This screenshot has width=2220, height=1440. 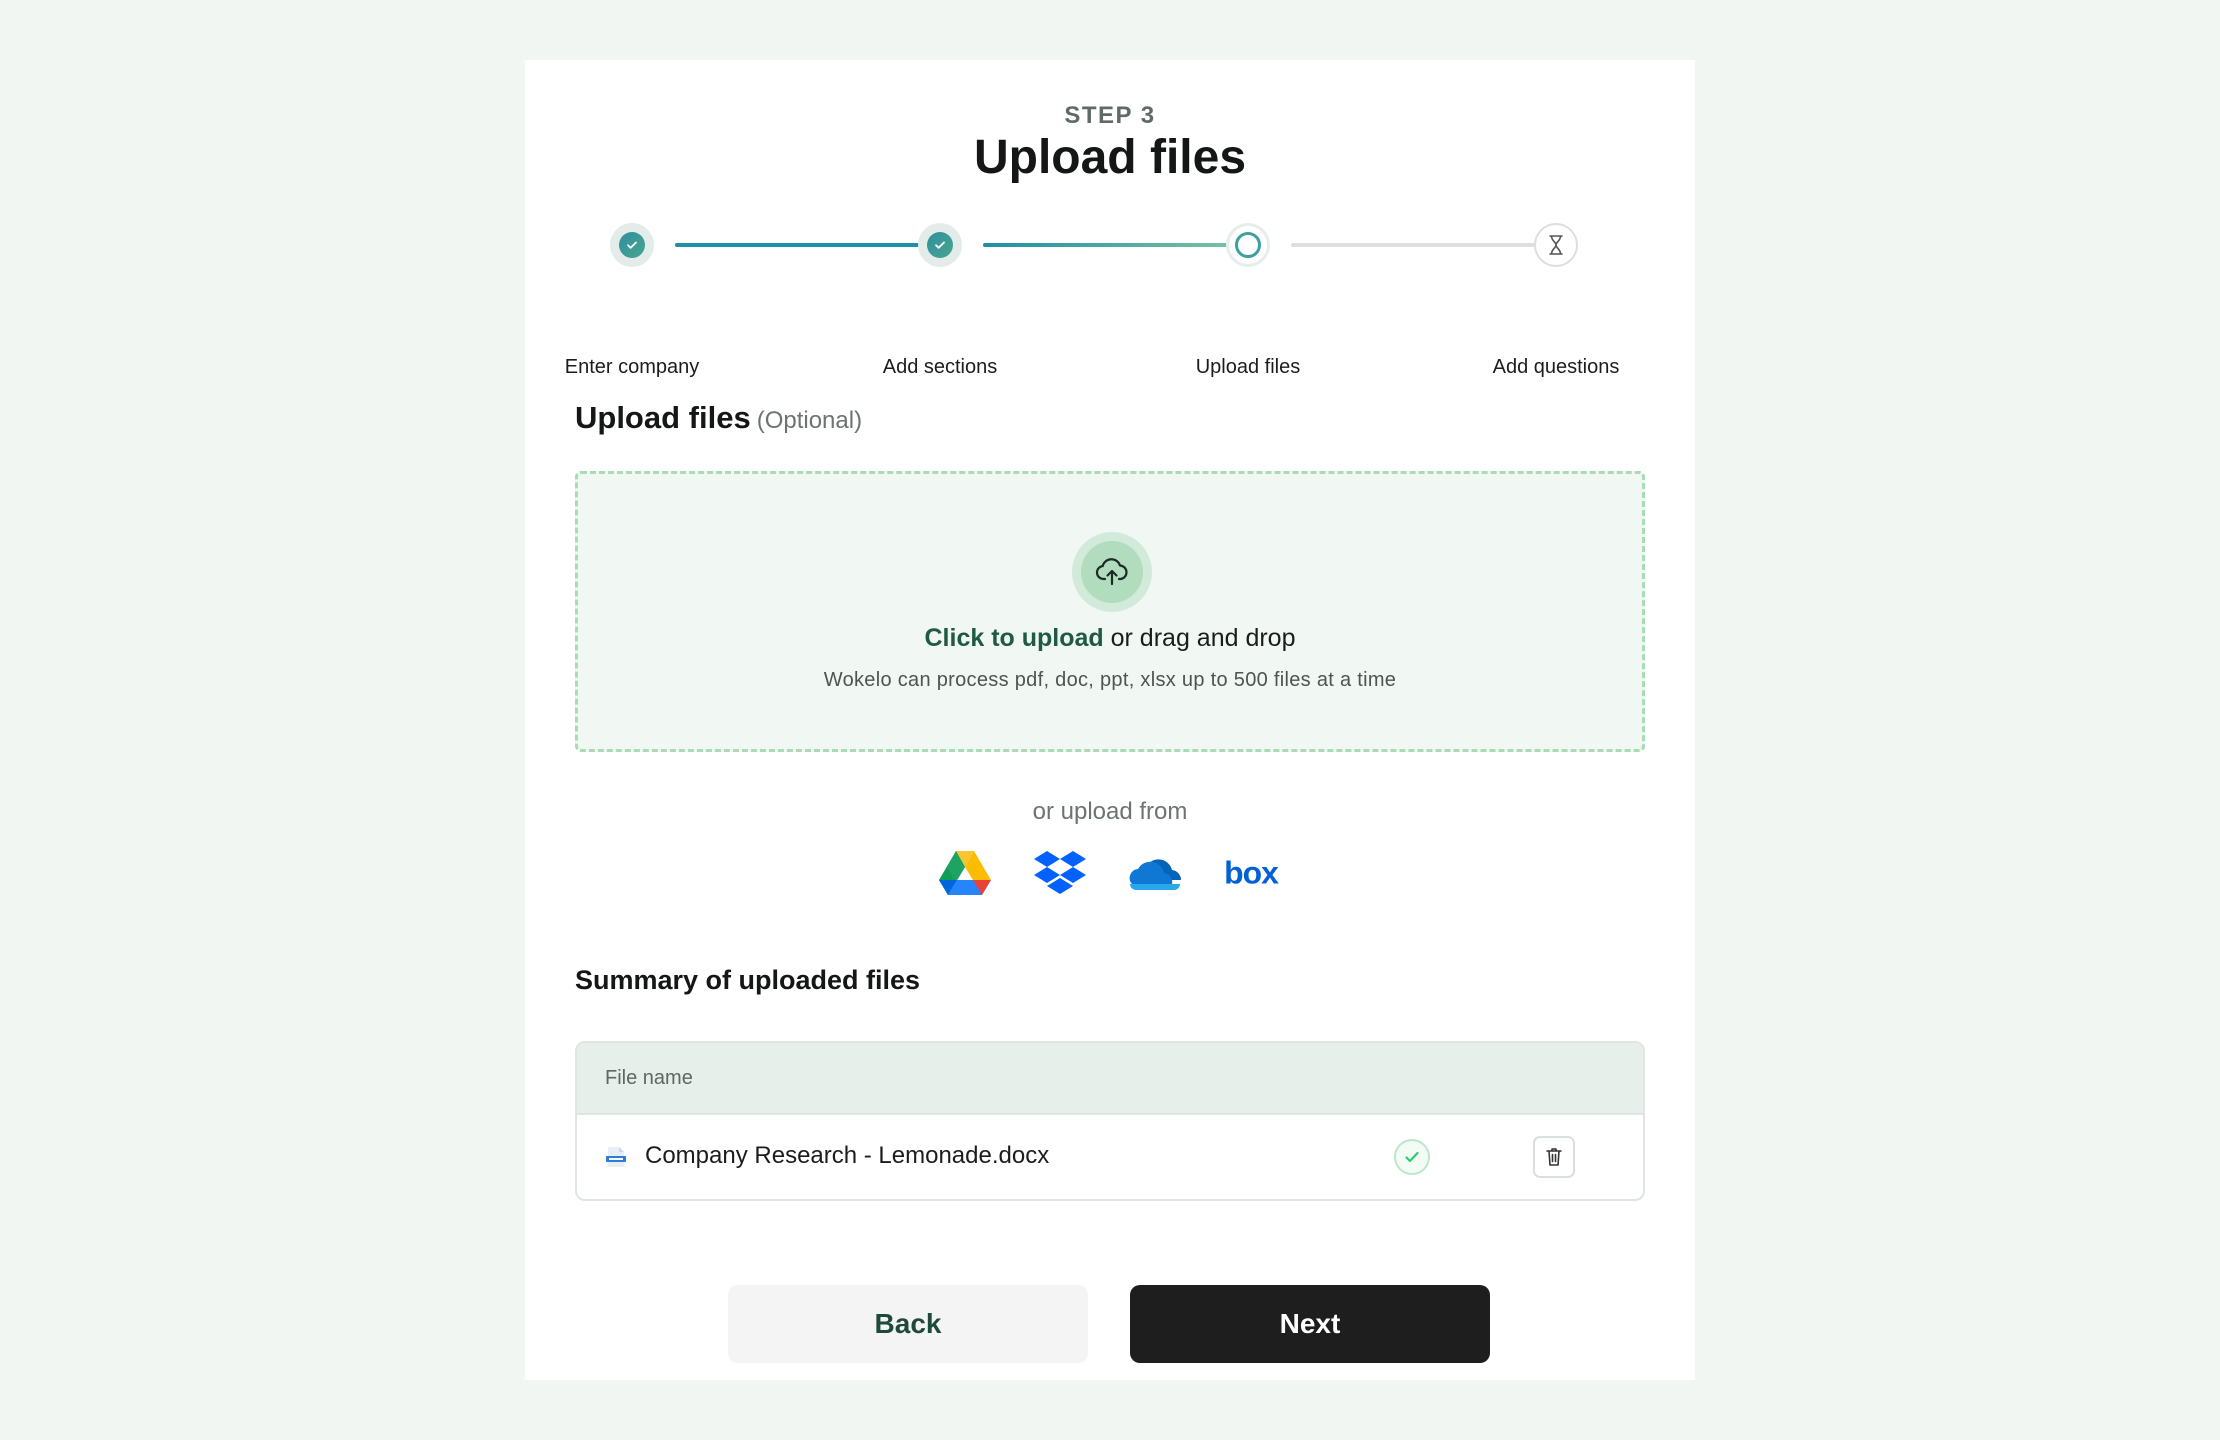 I want to click on box-button: box, so click(x=1251, y=874).